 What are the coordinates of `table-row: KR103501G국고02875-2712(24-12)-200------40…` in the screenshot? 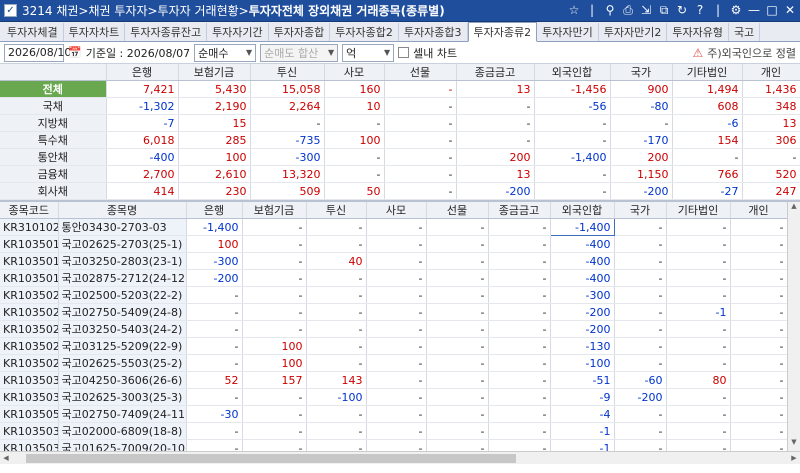 It's located at (394, 278).